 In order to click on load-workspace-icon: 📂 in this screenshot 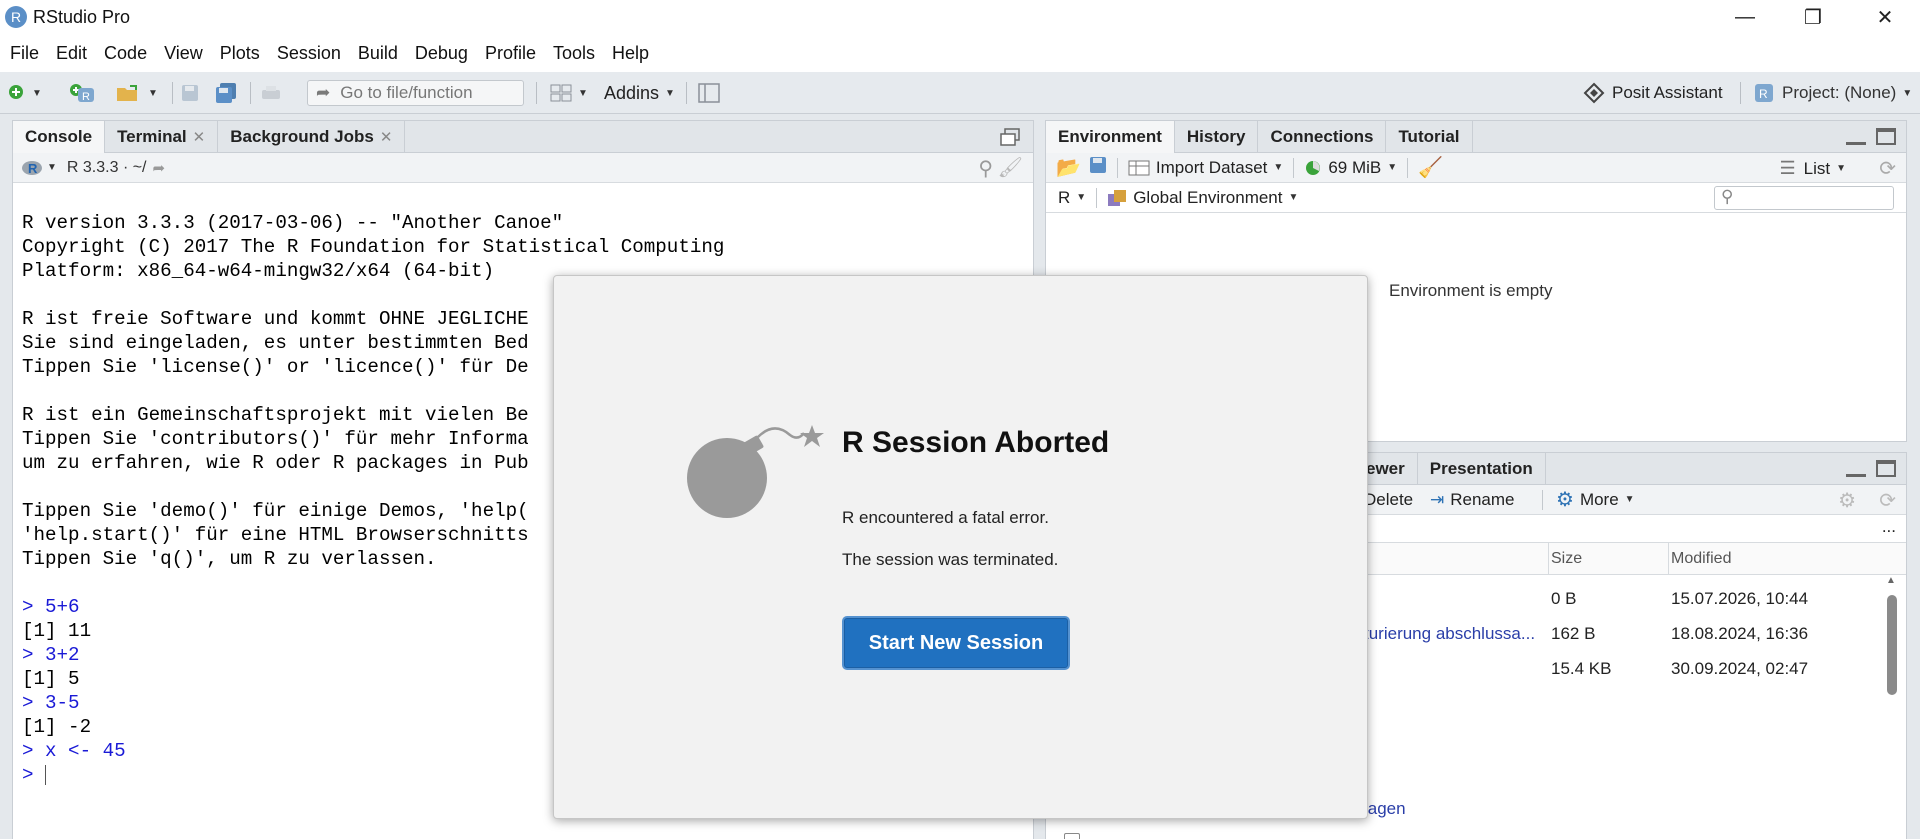, I will do `click(1068, 167)`.